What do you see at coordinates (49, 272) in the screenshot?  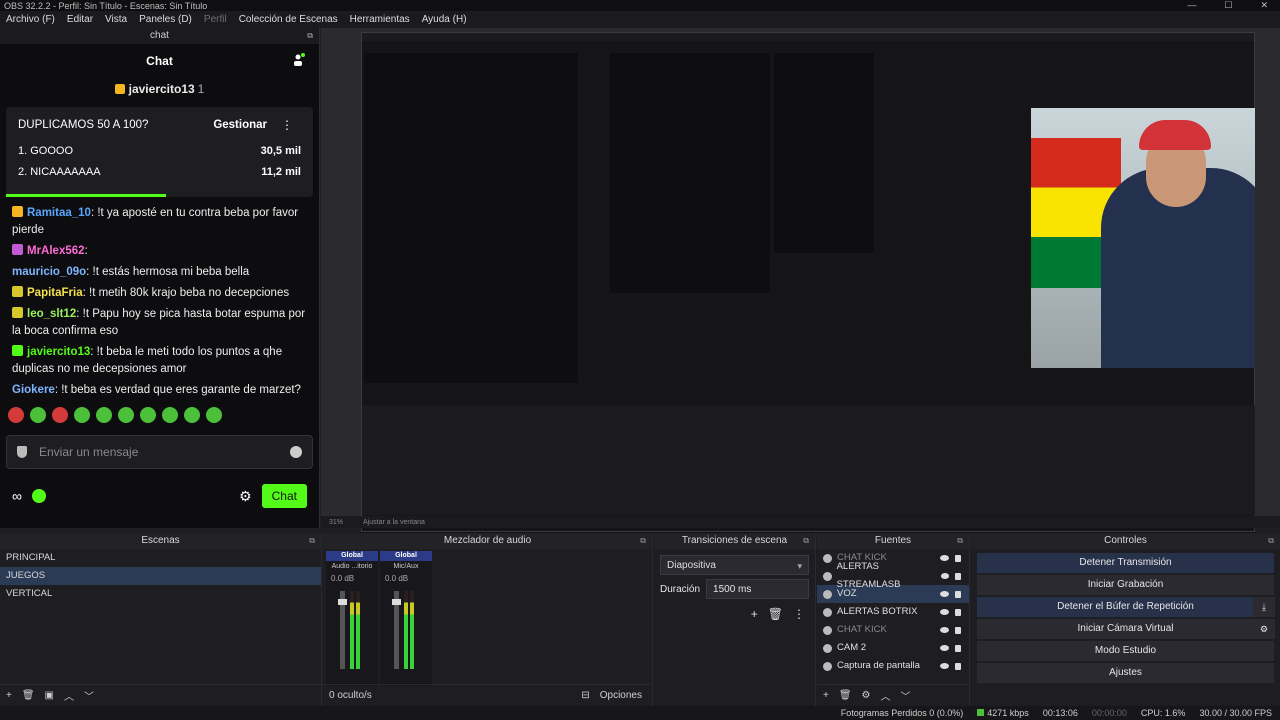 I see `chat-username: mauricio_09o` at bounding box center [49, 272].